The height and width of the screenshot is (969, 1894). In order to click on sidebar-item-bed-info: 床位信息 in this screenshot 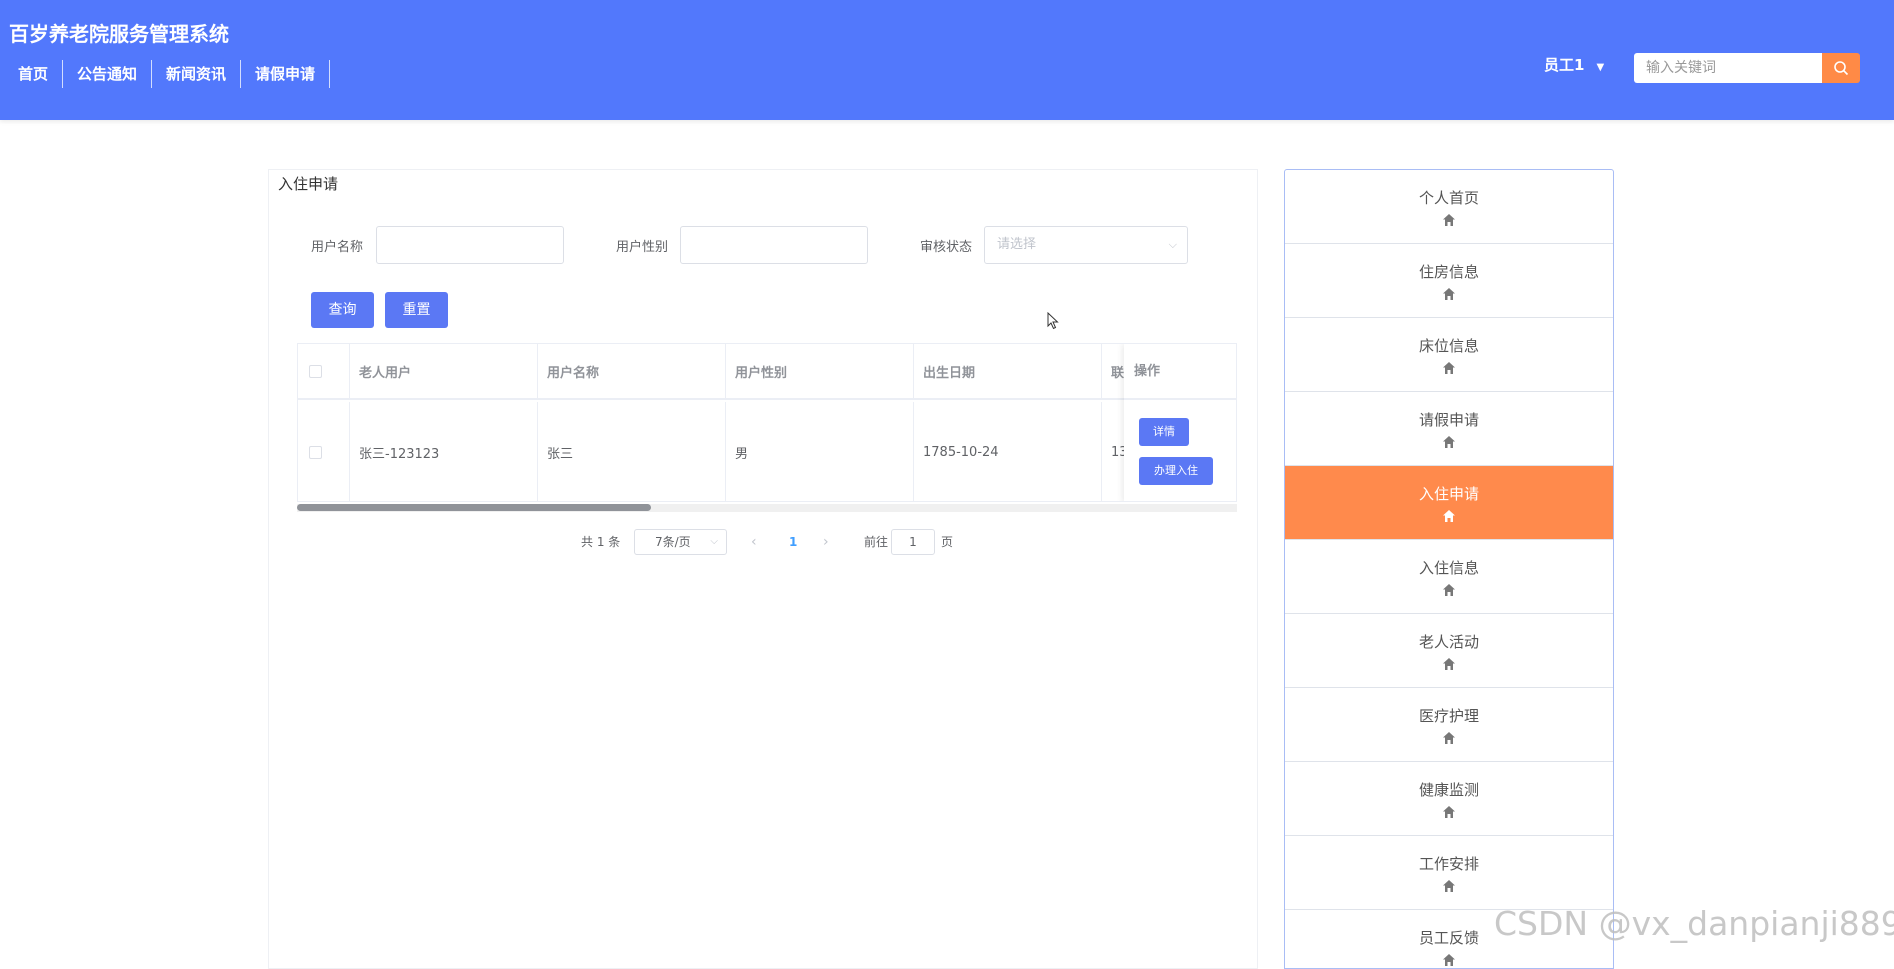, I will do `click(1449, 355)`.